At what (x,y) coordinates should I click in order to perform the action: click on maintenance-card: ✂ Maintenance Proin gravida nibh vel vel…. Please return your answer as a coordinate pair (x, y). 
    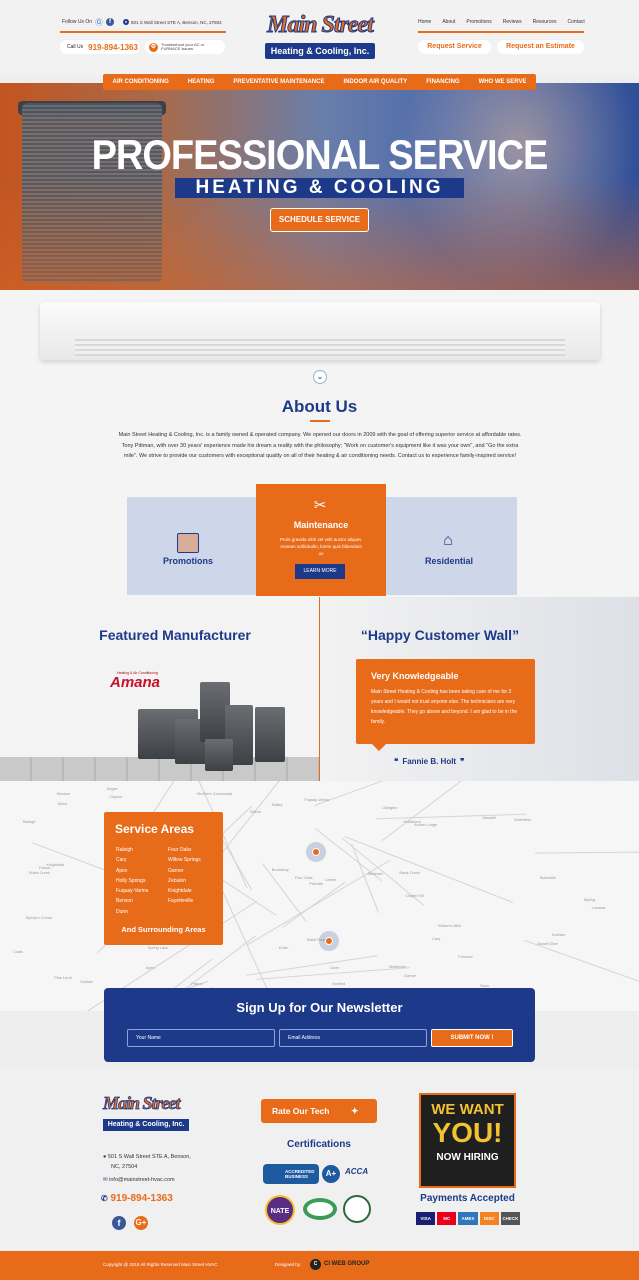
    Looking at the image, I should click on (321, 540).